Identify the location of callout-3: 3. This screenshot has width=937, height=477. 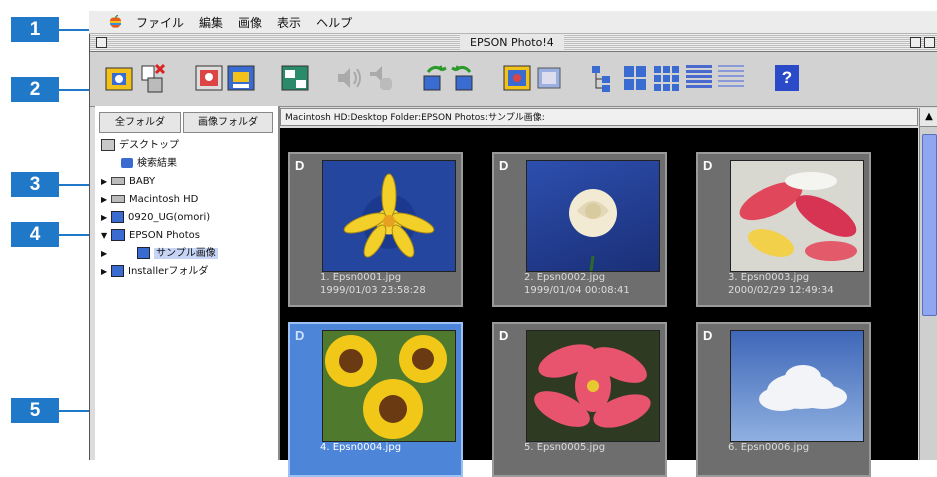
(35, 184).